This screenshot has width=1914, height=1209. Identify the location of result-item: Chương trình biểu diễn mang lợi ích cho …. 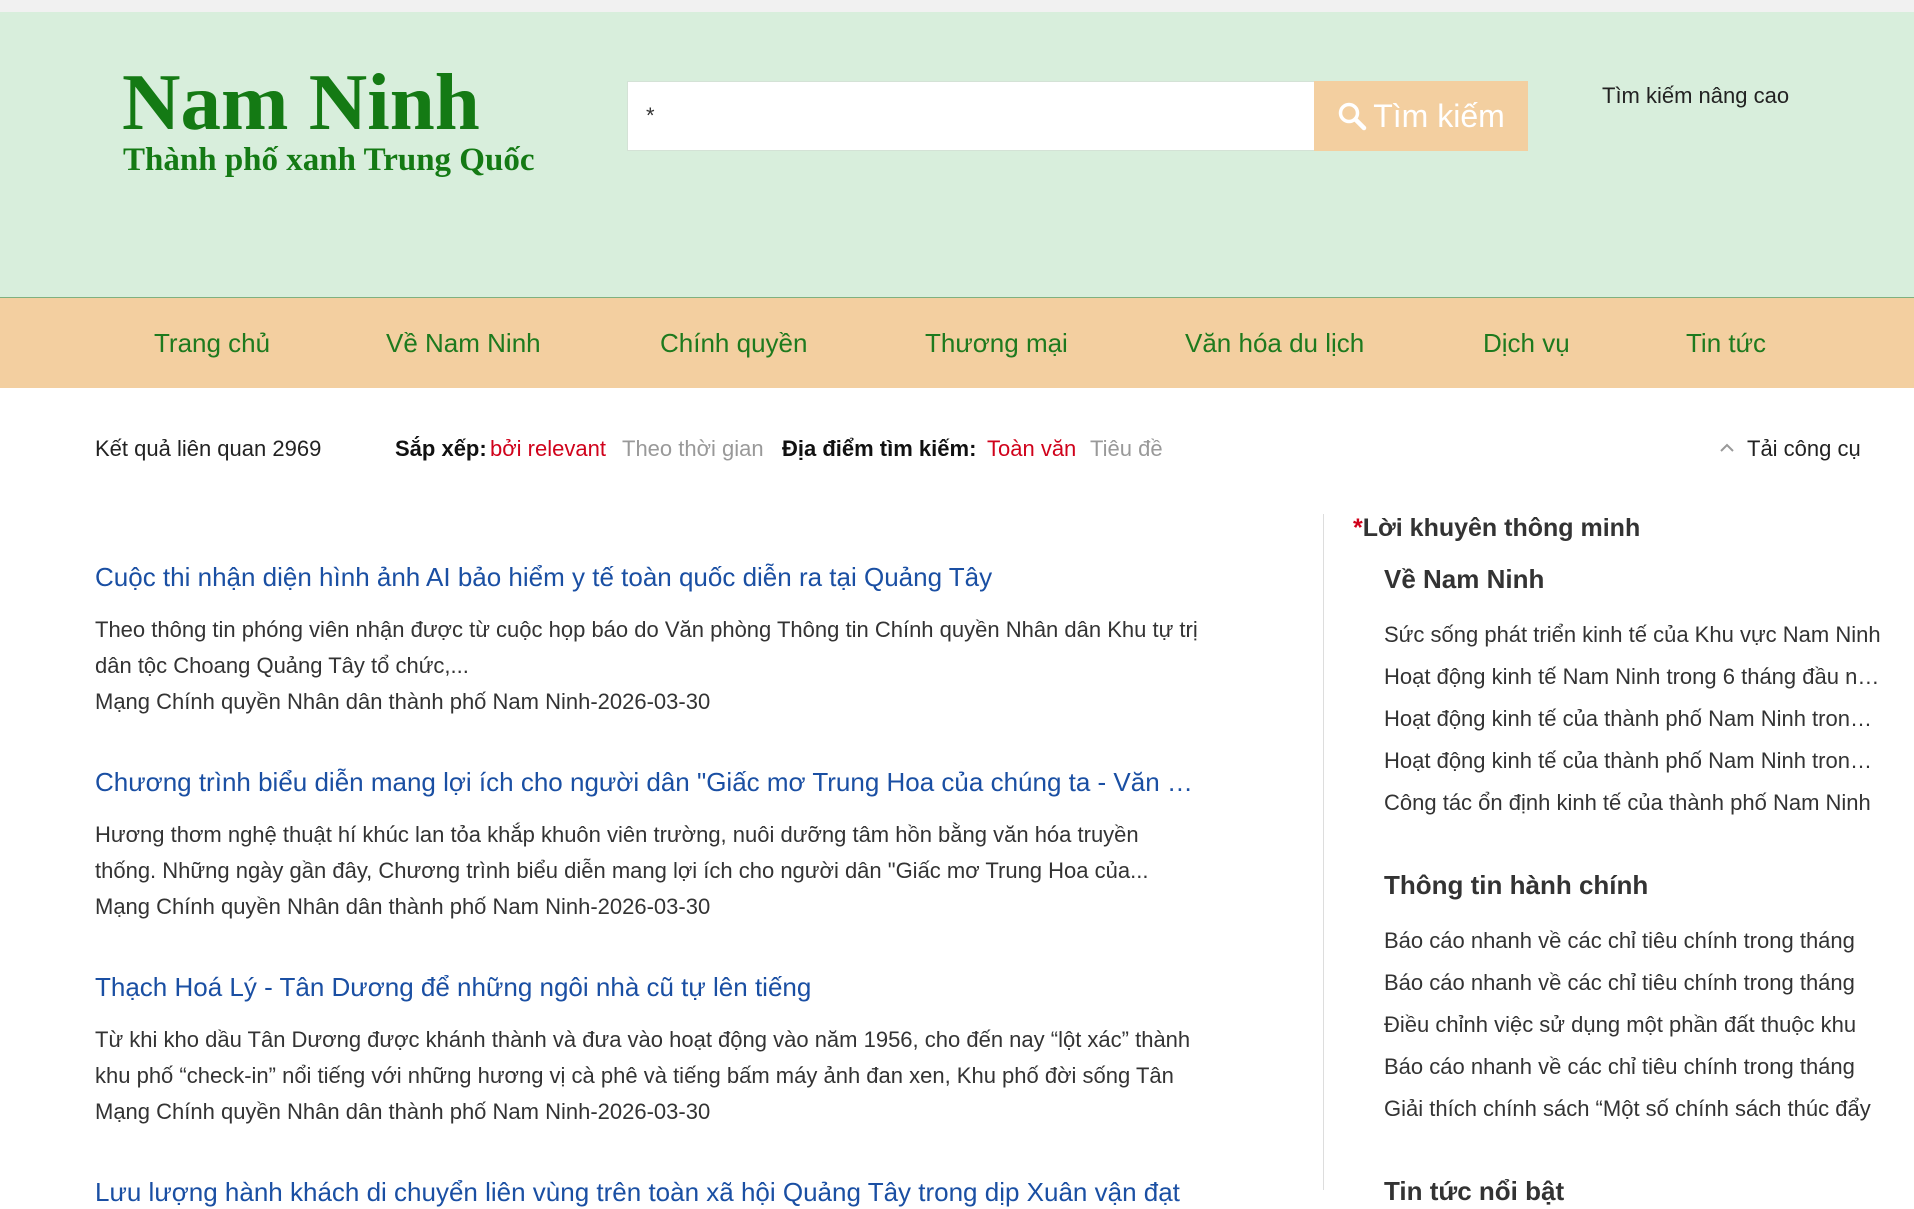
(650, 845).